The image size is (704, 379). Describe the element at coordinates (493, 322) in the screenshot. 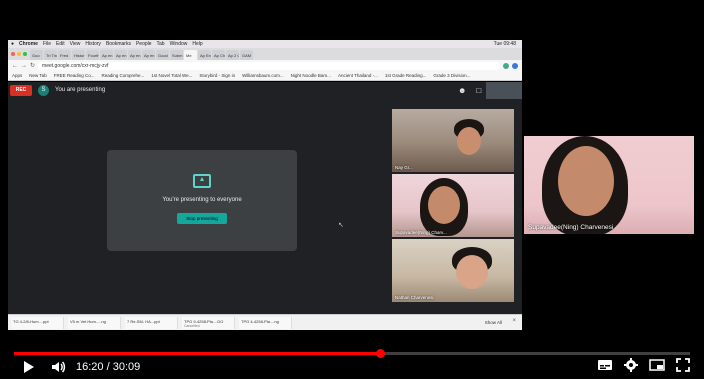

I see `show-all-button: Show All` at that location.